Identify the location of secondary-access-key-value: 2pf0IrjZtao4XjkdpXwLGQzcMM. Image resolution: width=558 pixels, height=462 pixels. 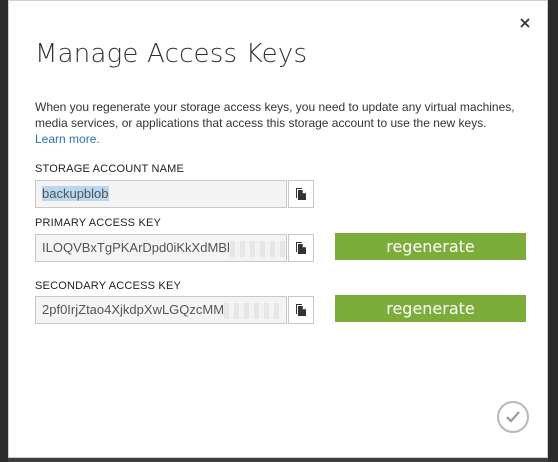
(133, 309).